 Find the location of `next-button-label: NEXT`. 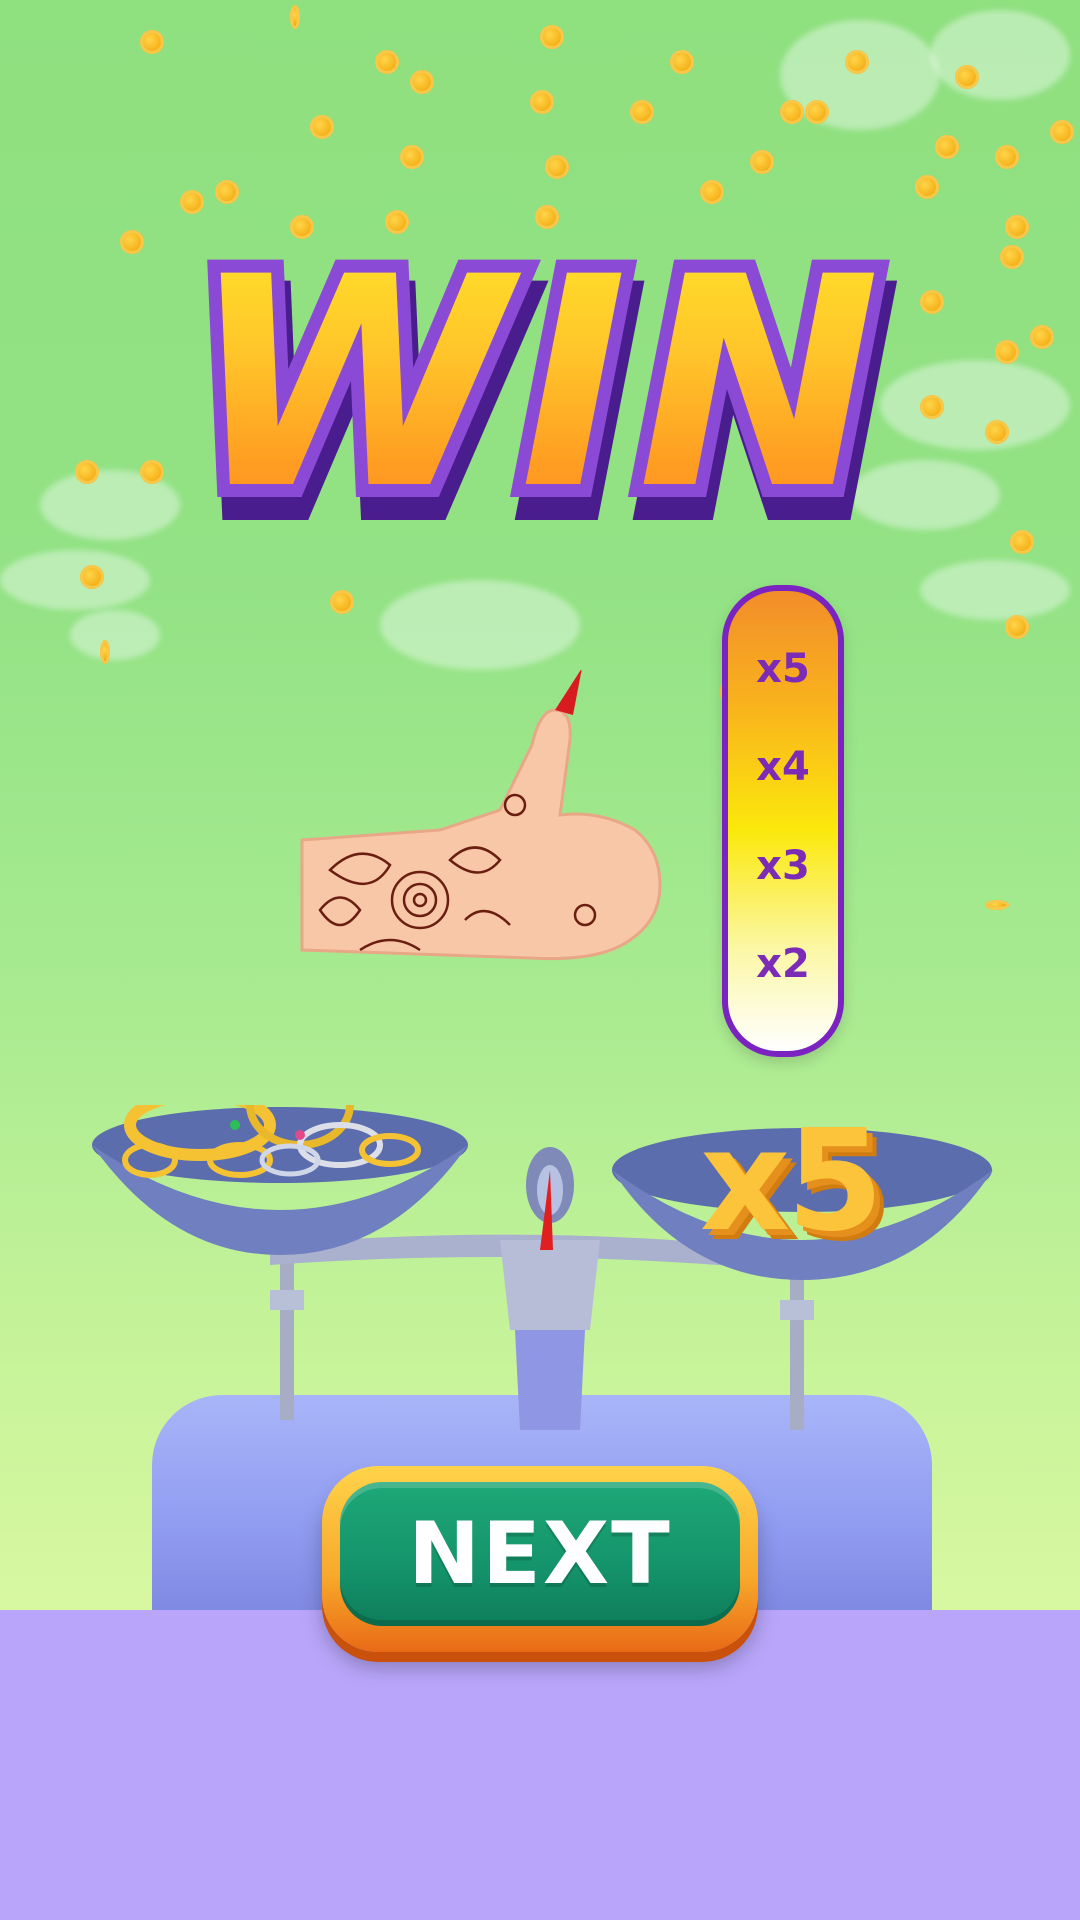

next-button-label: NEXT is located at coordinates (540, 1554).